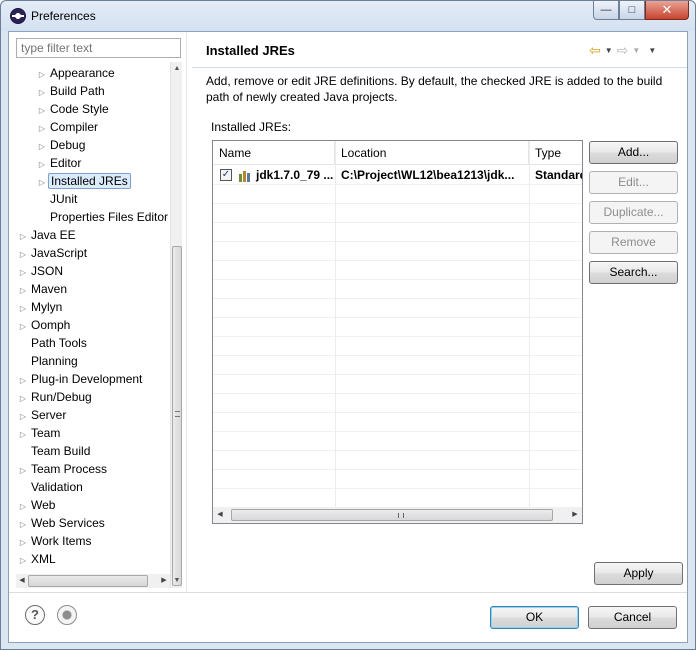  What do you see at coordinates (47, 235) in the screenshot?
I see `tree-item: ▷ Java EE` at bounding box center [47, 235].